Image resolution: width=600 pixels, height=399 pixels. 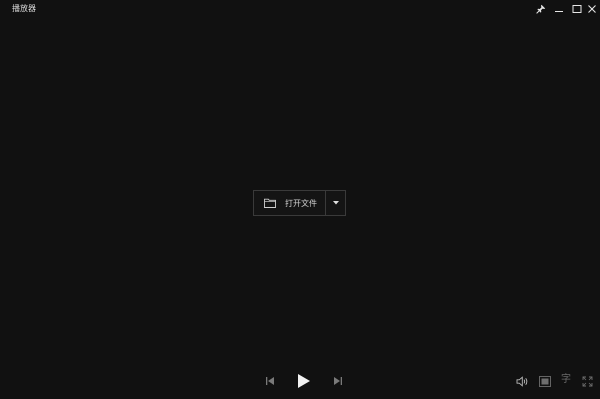 I want to click on app-title: 播放器, so click(x=24, y=8).